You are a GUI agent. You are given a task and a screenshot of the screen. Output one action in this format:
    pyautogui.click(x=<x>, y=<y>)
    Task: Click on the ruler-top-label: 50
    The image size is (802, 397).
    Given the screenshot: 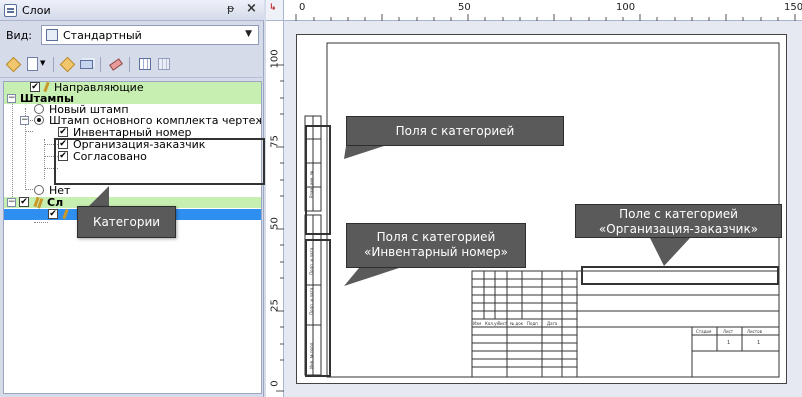 What is the action you would take?
    pyautogui.click(x=464, y=7)
    